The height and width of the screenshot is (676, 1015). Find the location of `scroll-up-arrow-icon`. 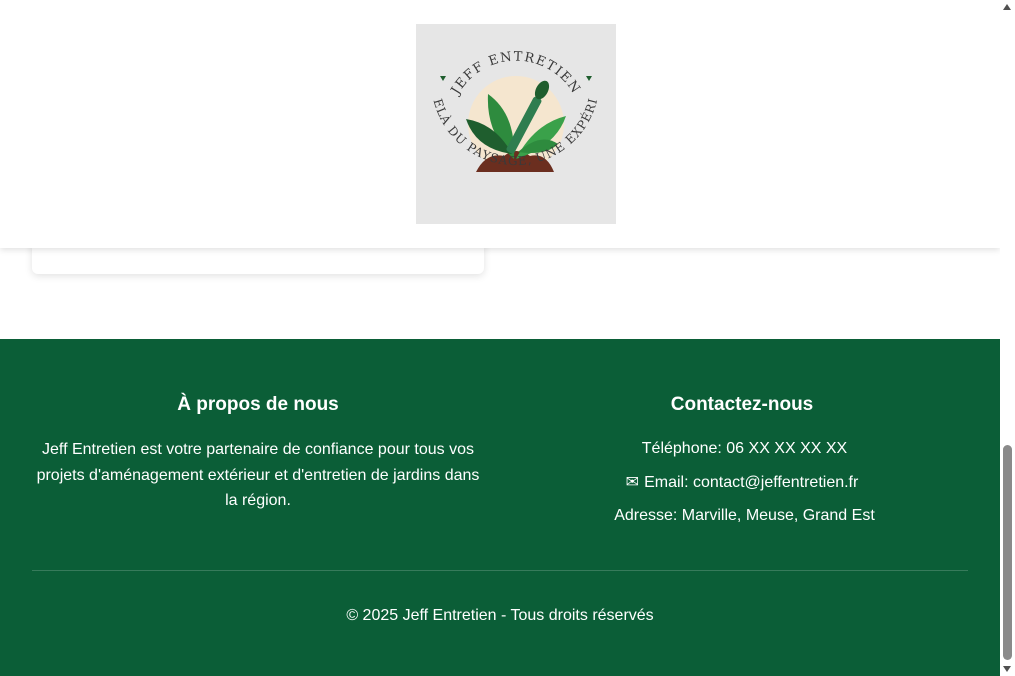

scroll-up-arrow-icon is located at coordinates (1007, 7).